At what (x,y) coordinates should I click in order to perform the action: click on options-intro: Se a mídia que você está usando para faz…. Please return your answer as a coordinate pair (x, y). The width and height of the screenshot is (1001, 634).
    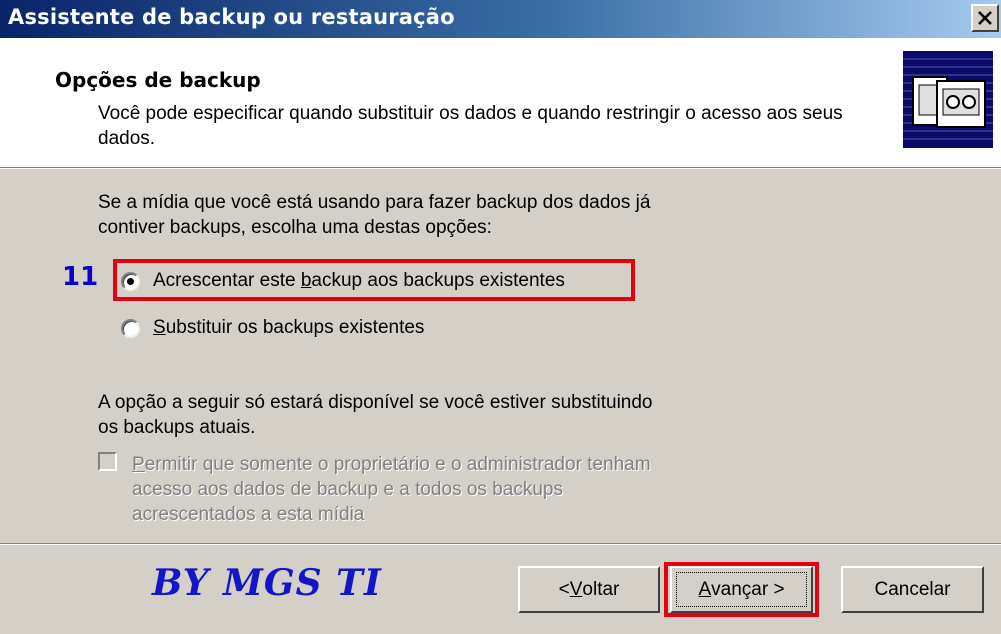
    Looking at the image, I should click on (374, 215).